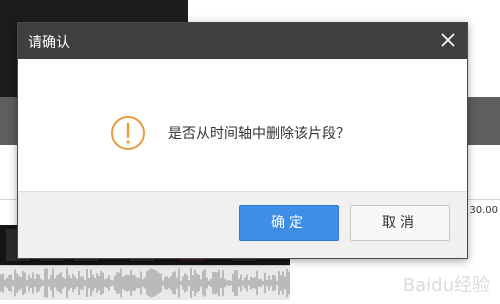 The width and height of the screenshot is (500, 304). What do you see at coordinates (483, 210) in the screenshot?
I see `timeline-value: 30.00` at bounding box center [483, 210].